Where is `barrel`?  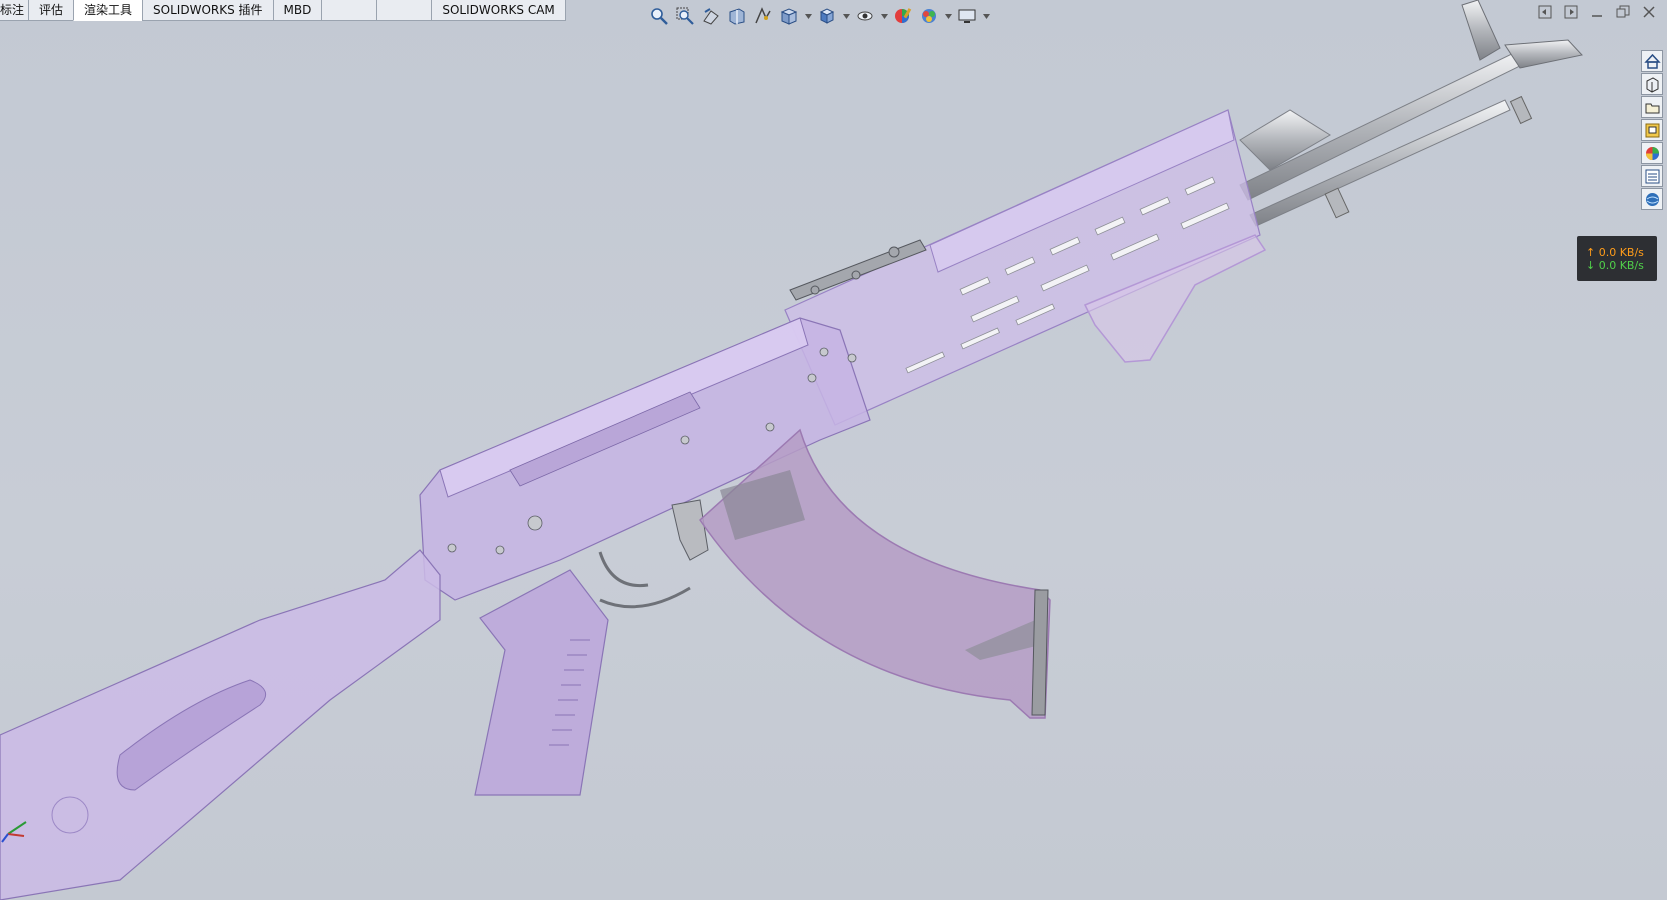
barrel is located at coordinates (1411, 113).